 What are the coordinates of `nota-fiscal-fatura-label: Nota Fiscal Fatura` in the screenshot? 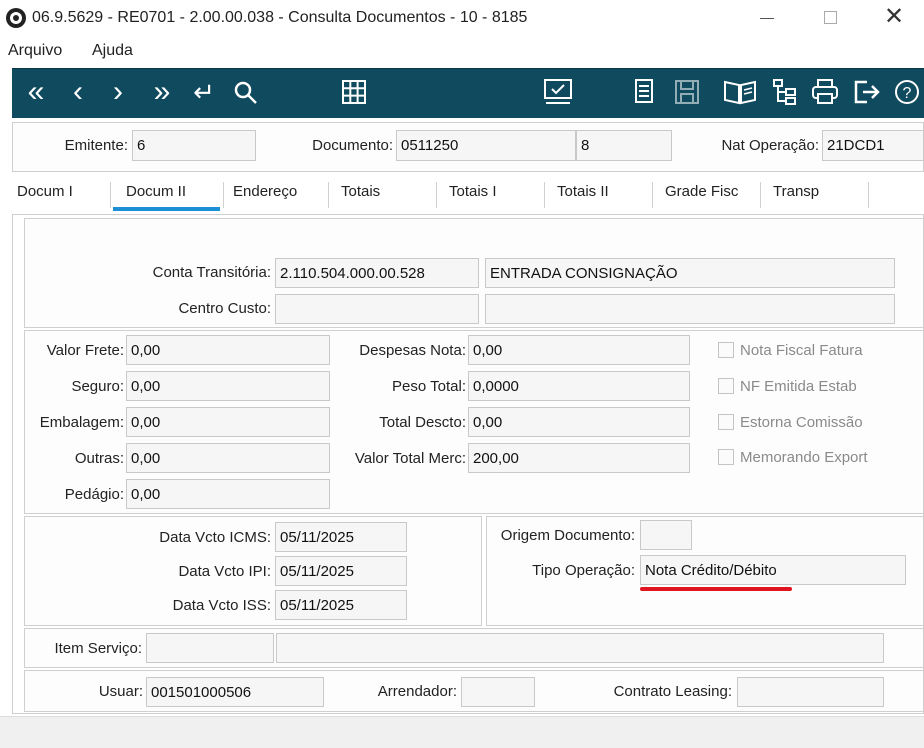 It's located at (801, 350).